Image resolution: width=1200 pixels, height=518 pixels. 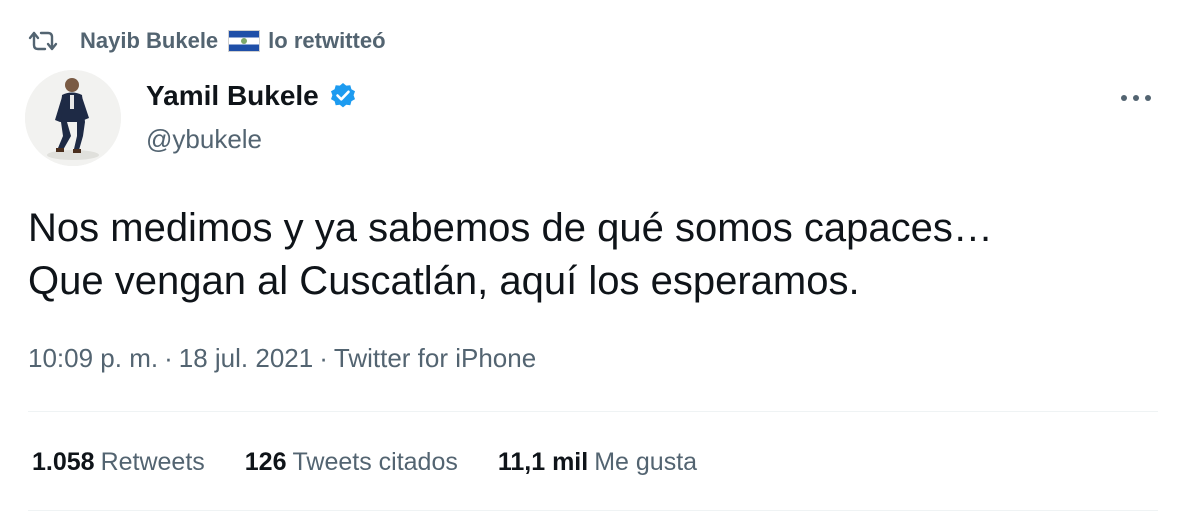 I want to click on avatar, so click(x=73, y=118).